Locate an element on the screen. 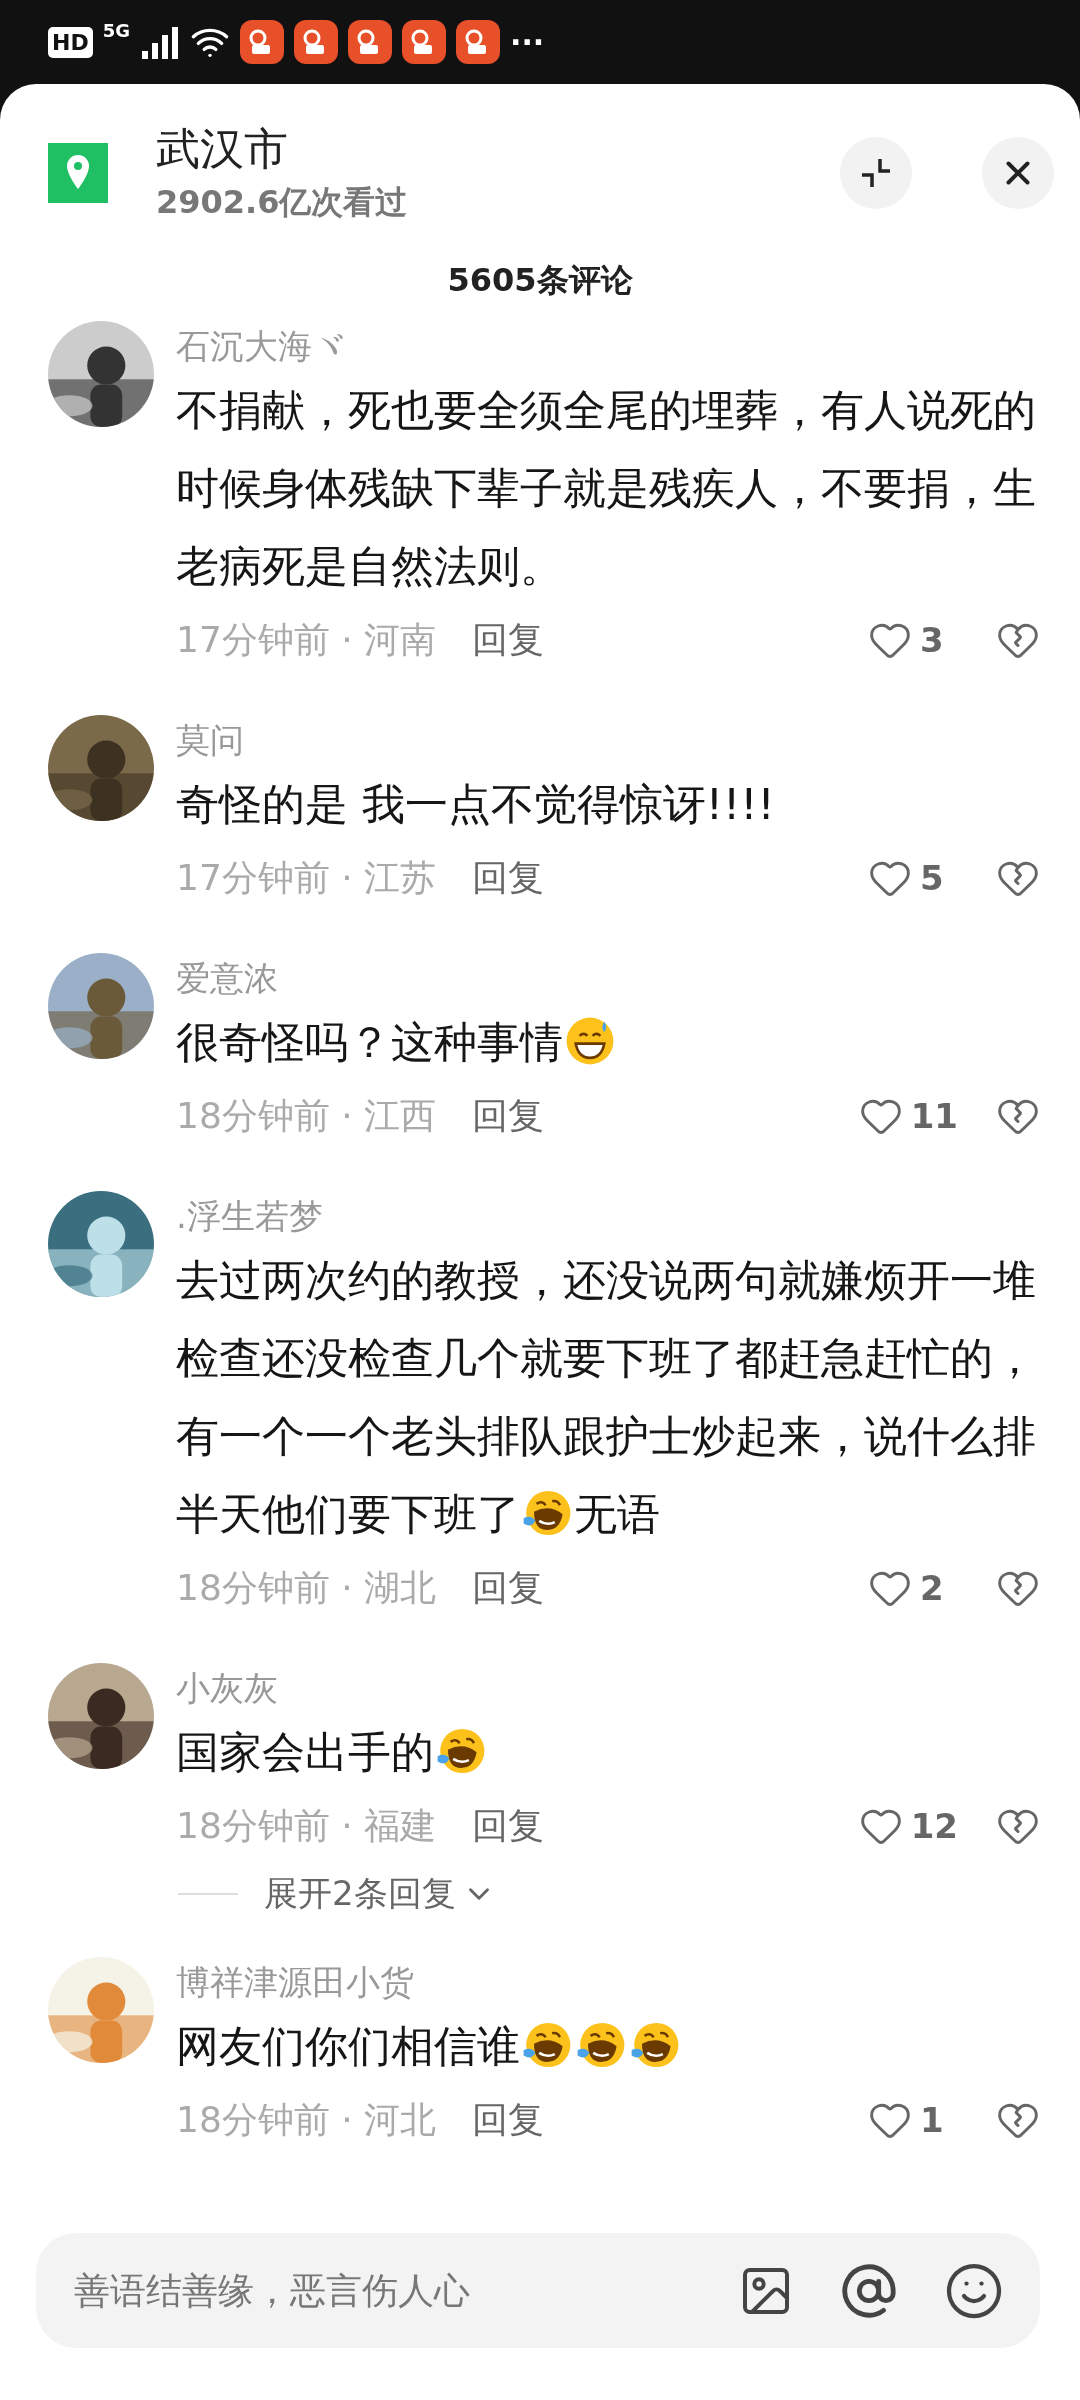 This screenshot has width=1080, height=2400. like-button: 11 is located at coordinates (908, 1116).